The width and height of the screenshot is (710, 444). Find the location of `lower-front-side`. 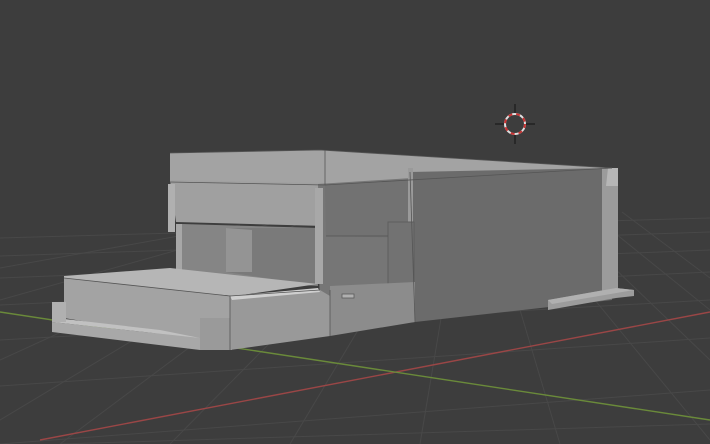

lower-front-side is located at coordinates (280, 320).